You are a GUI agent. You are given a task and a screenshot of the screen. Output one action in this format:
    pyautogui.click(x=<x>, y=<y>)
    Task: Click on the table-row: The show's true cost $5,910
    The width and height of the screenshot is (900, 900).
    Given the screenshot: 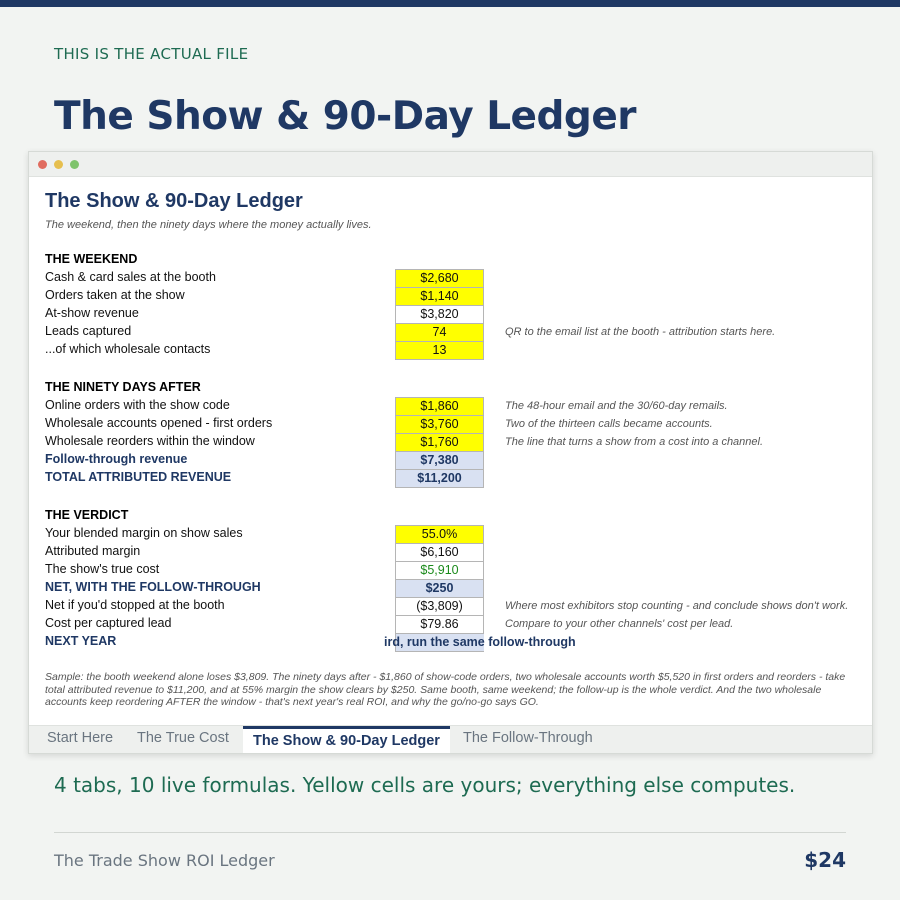 What is the action you would take?
    pyautogui.click(x=450, y=570)
    